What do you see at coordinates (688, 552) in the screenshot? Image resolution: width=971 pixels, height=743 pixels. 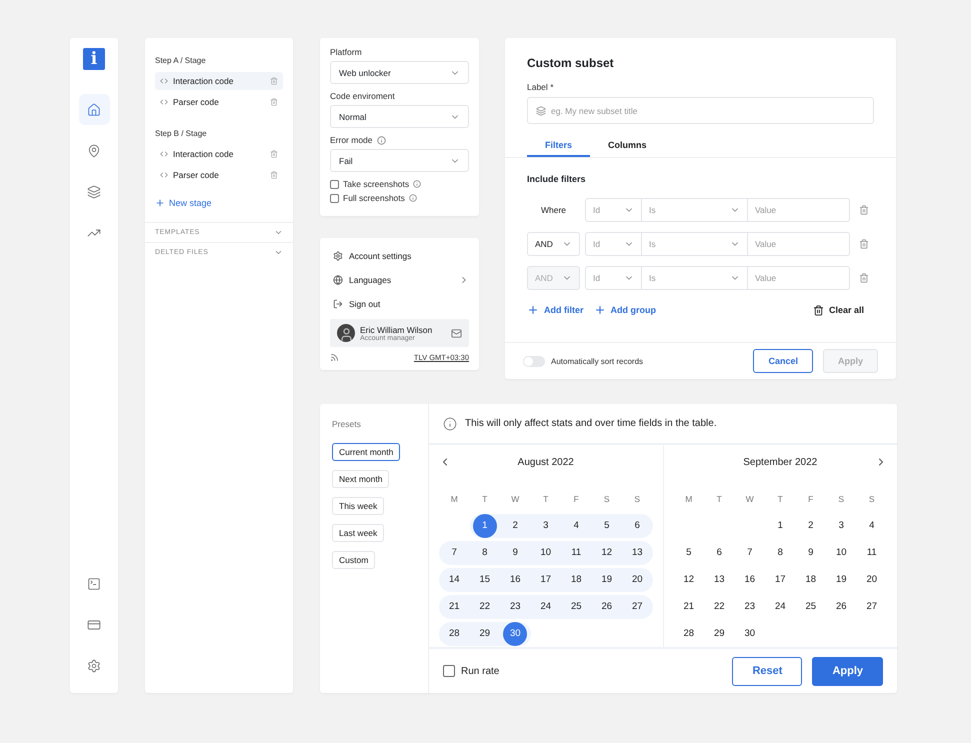 I see `calendar-day: 5` at bounding box center [688, 552].